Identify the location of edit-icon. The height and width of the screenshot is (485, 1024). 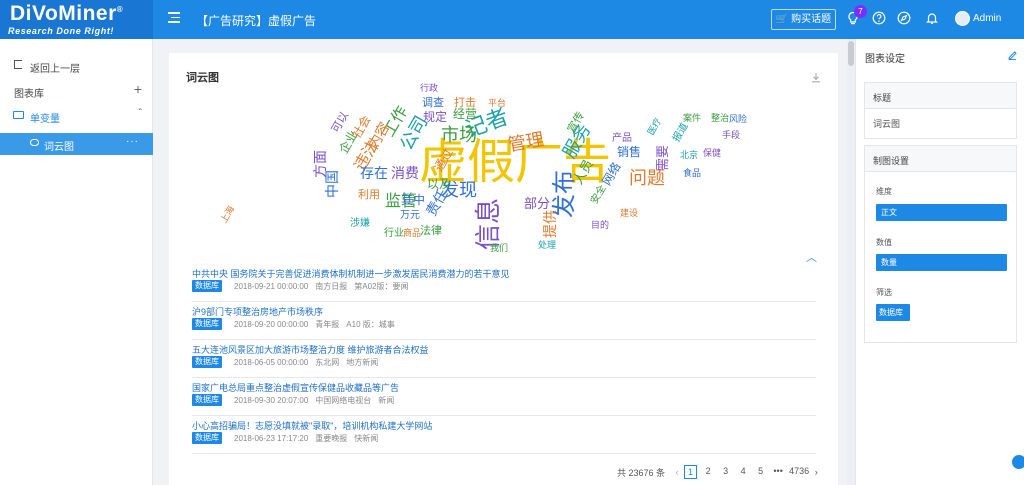
(1012, 55).